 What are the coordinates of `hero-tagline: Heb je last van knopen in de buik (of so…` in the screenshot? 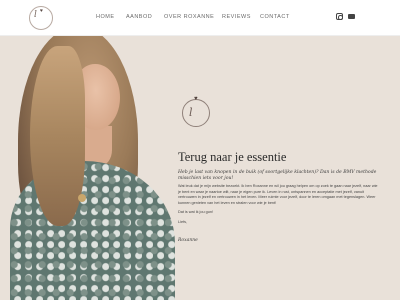 It's located at (277, 175).